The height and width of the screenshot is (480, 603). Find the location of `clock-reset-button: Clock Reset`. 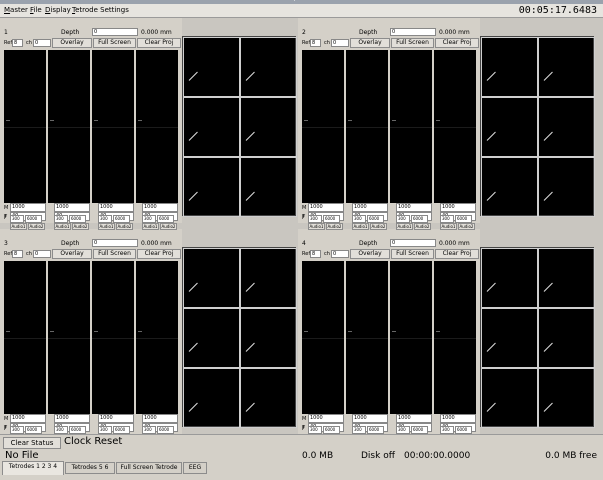

clock-reset-button: Clock Reset is located at coordinates (93, 441).